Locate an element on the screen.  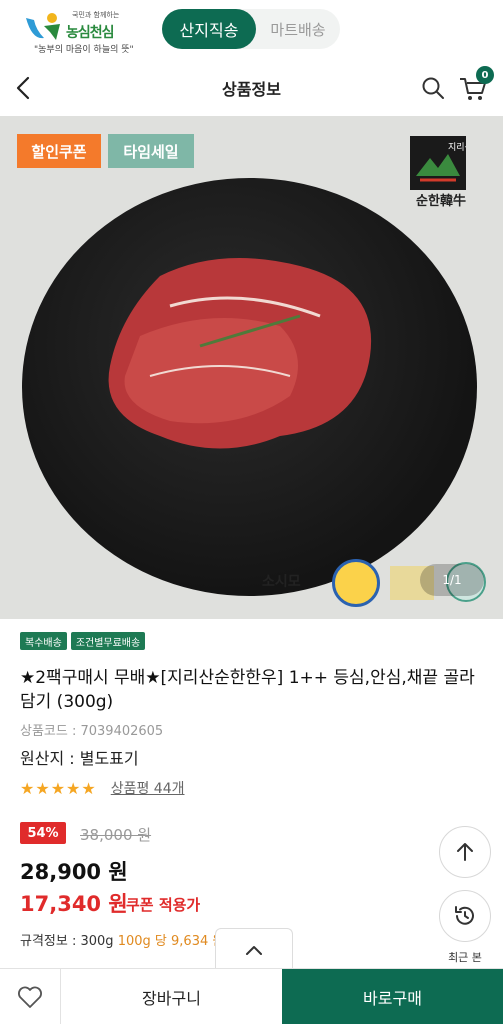
scroll-top-button is located at coordinates (465, 852).